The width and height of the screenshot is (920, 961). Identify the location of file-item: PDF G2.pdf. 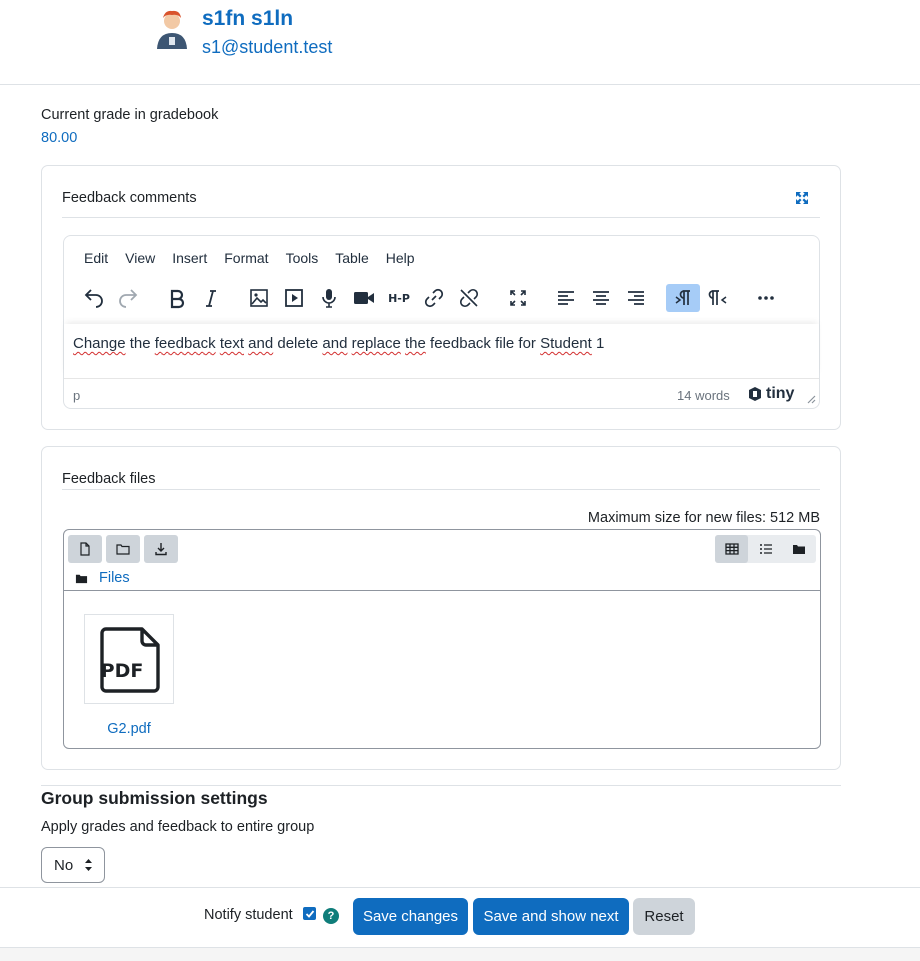
(129, 675).